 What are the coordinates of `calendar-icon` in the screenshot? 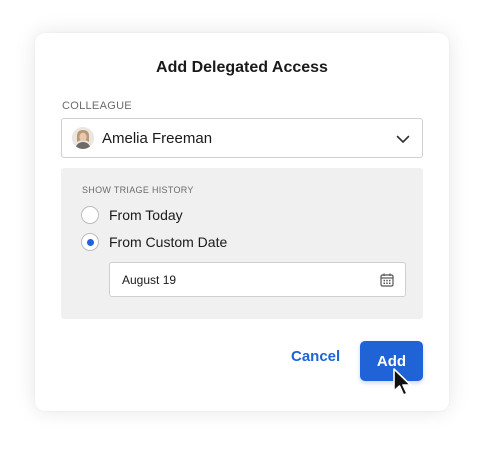 It's located at (387, 280).